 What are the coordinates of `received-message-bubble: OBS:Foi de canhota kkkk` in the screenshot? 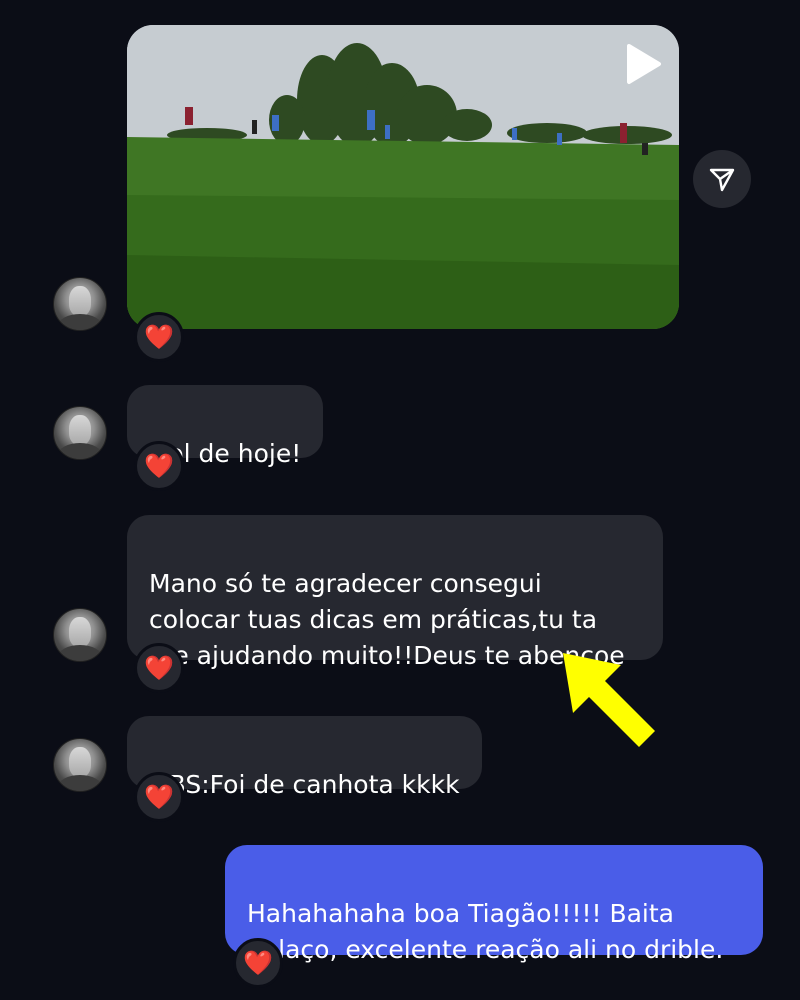 It's located at (304, 757).